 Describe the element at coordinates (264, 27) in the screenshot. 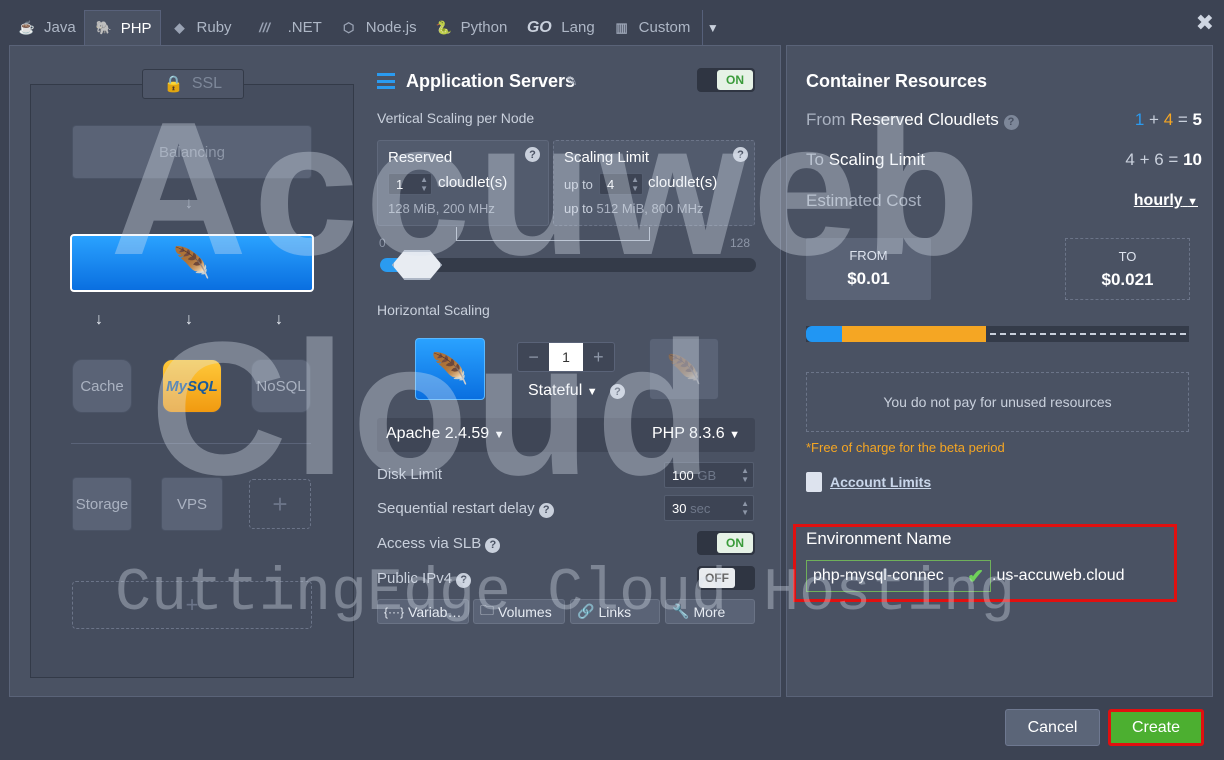

I see `dotnet-icon: ///` at that location.